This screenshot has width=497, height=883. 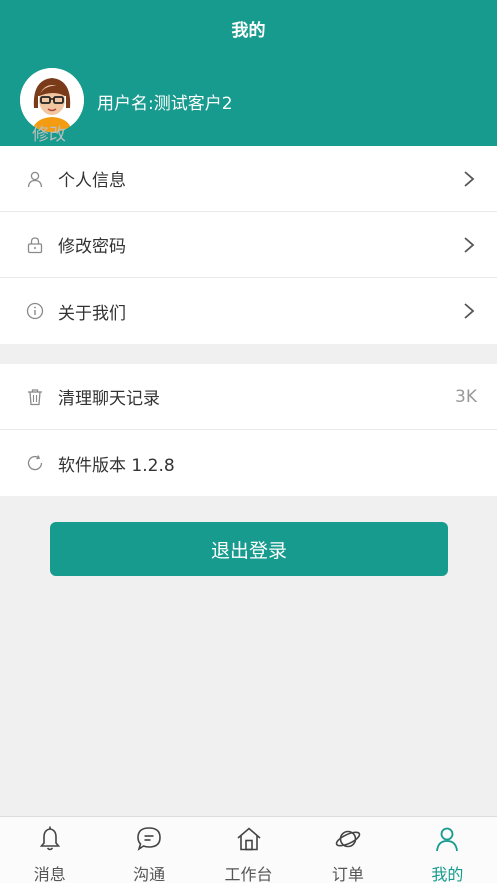 What do you see at coordinates (248, 874) in the screenshot?
I see `tab-label: 工作台` at bounding box center [248, 874].